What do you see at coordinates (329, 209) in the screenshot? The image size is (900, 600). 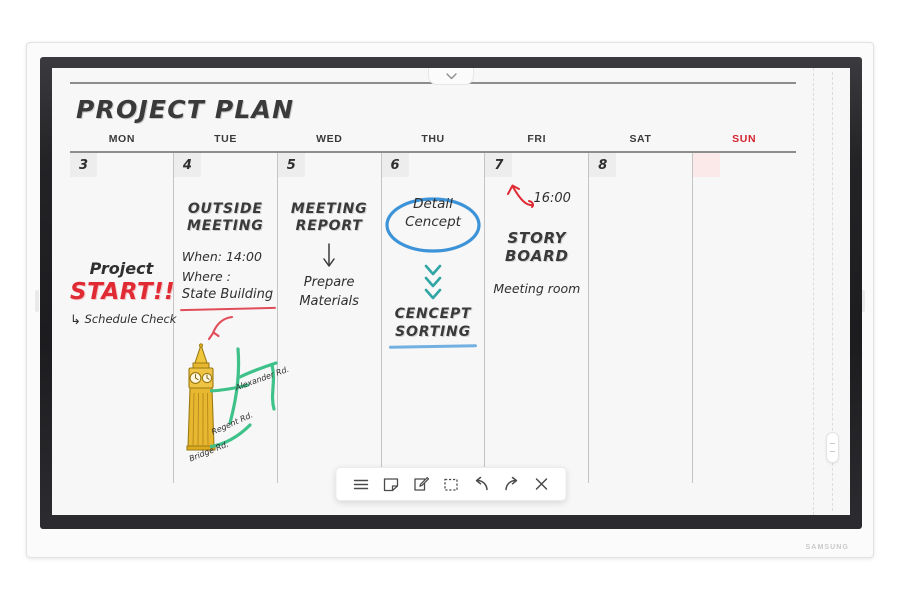 I see `wed-title-line1: MEETING` at bounding box center [329, 209].